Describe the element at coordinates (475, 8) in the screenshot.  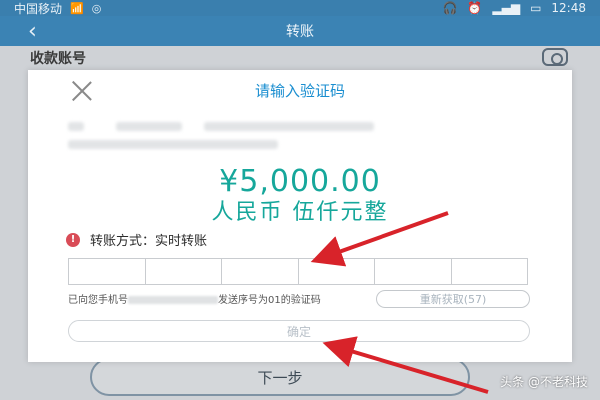
I see `alarm-icon: ⏰` at that location.